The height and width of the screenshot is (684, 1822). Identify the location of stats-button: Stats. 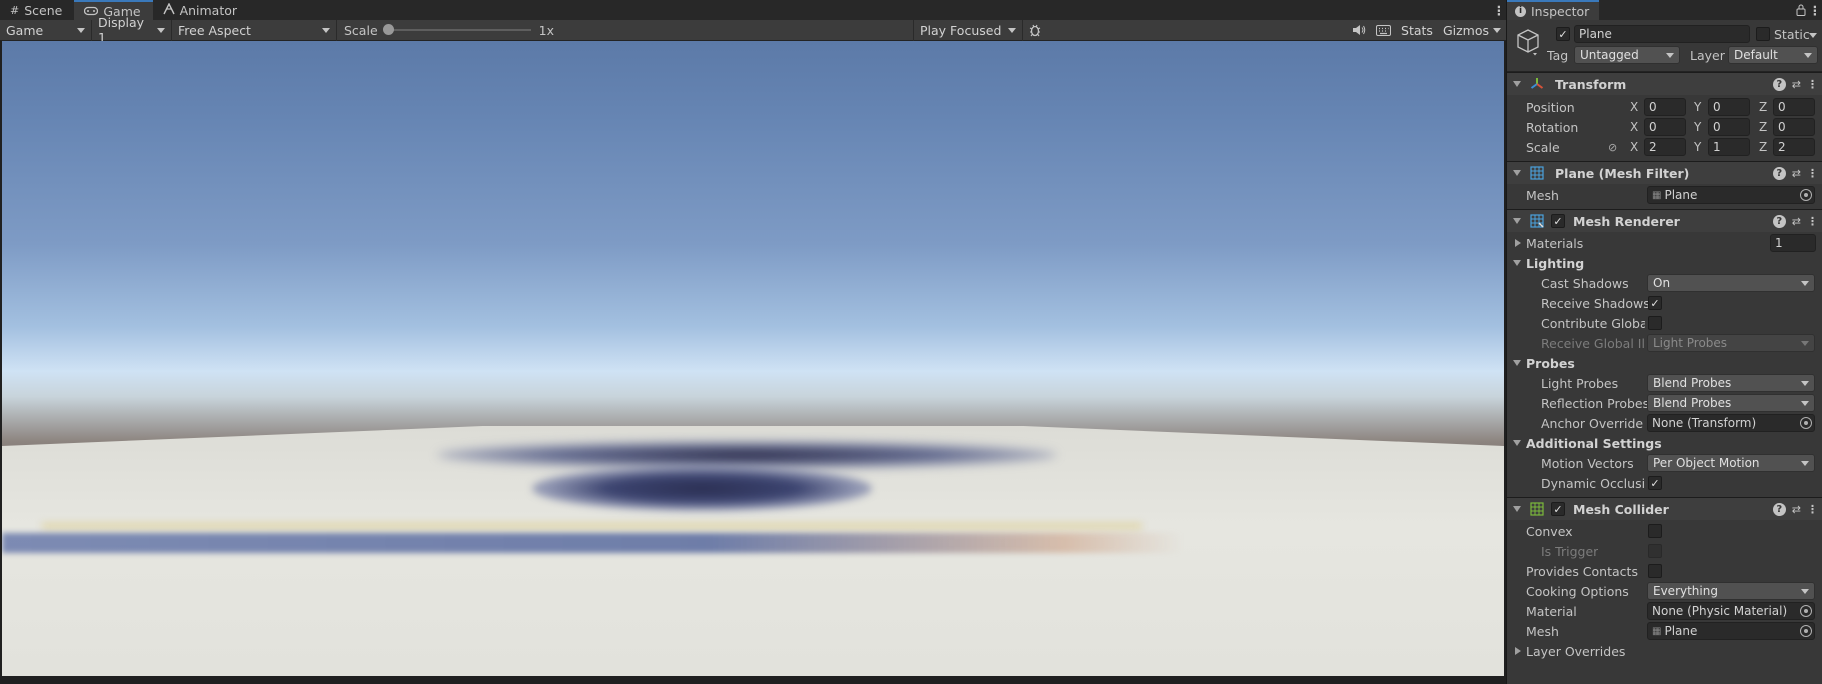
(1417, 30).